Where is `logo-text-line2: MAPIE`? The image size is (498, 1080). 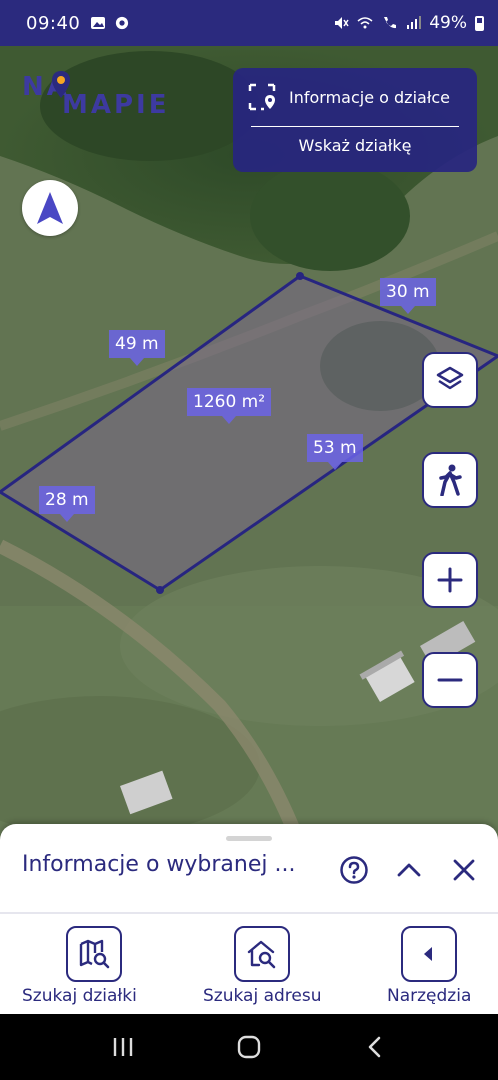
logo-text-line2: MAPIE is located at coordinates (116, 105).